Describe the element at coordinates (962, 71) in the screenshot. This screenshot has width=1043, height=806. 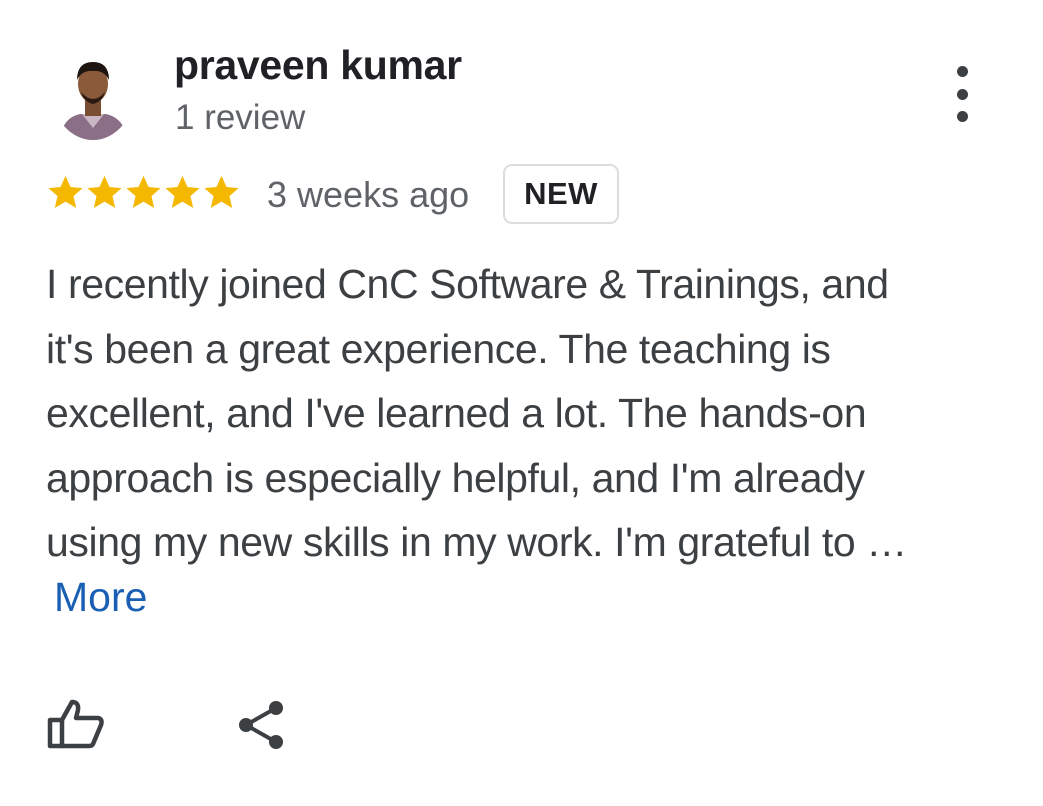
I see `more-vert-icon` at that location.